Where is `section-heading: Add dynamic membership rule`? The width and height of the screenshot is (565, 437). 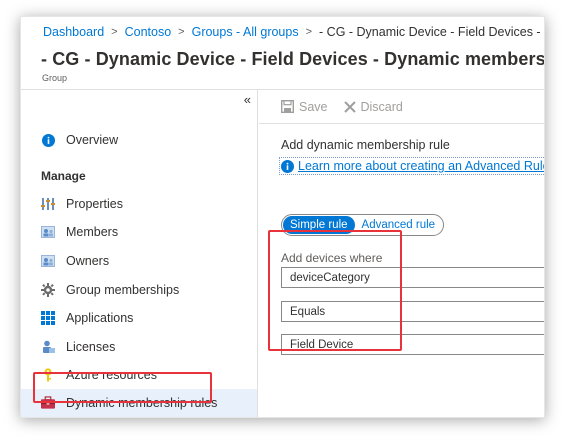 section-heading: Add dynamic membership rule is located at coordinates (365, 145).